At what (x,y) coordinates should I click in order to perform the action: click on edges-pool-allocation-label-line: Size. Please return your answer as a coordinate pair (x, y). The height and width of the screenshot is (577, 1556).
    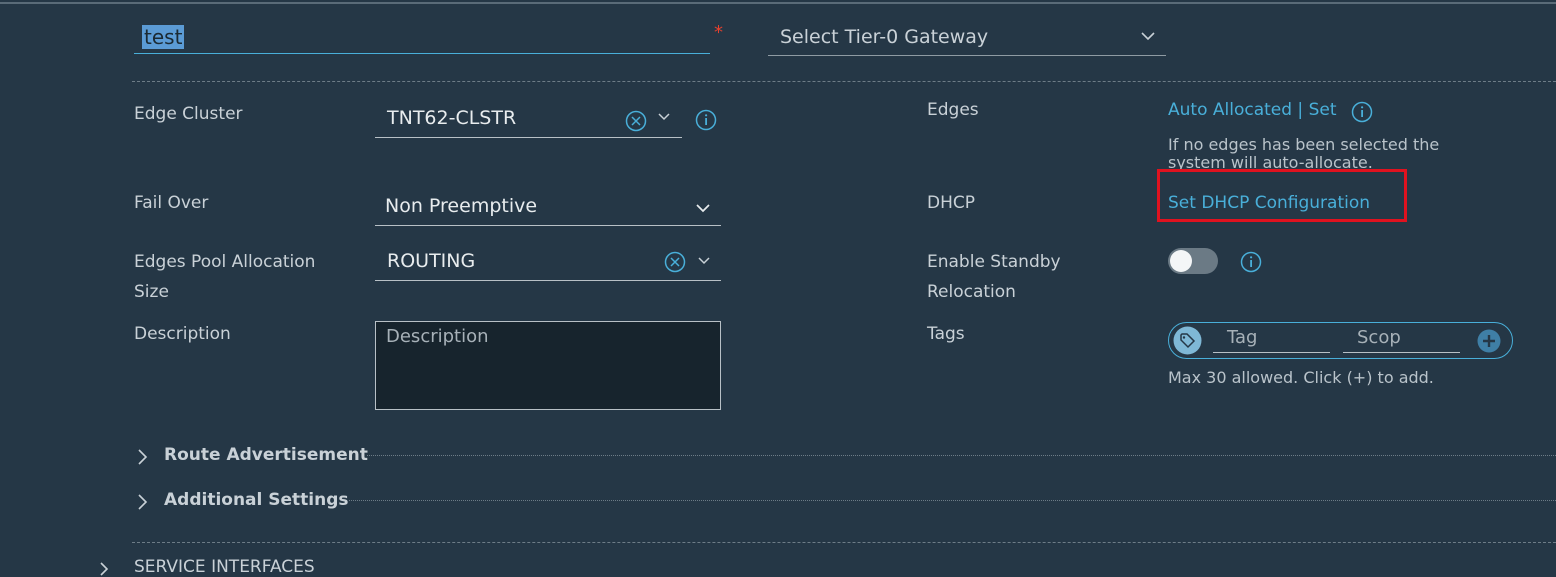
    Looking at the image, I should click on (151, 292).